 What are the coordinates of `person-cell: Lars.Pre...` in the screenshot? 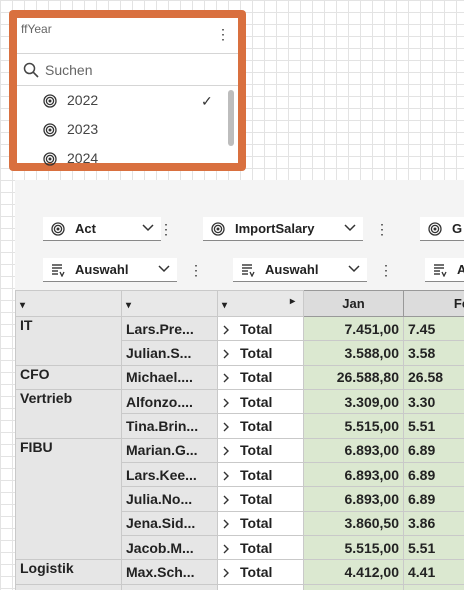 It's located at (169, 328).